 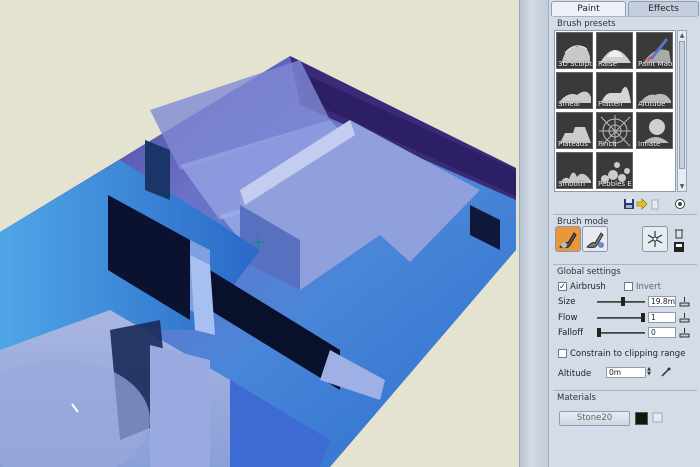 I want to click on size-input: 19.8m, so click(x=662, y=301).